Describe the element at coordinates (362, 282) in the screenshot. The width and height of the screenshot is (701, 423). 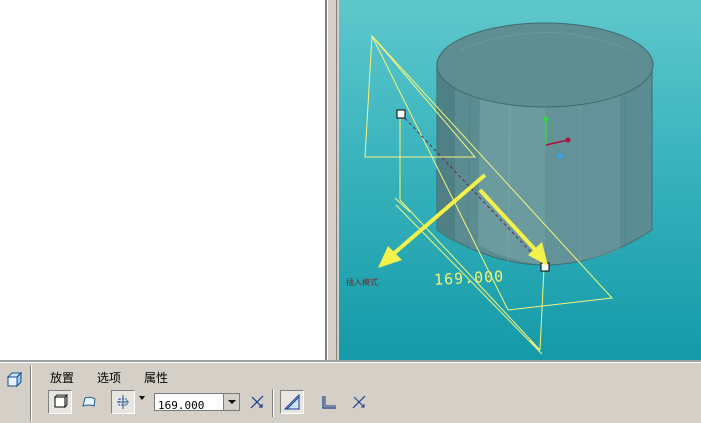
I see `insert-mode-label: 插入模式` at that location.